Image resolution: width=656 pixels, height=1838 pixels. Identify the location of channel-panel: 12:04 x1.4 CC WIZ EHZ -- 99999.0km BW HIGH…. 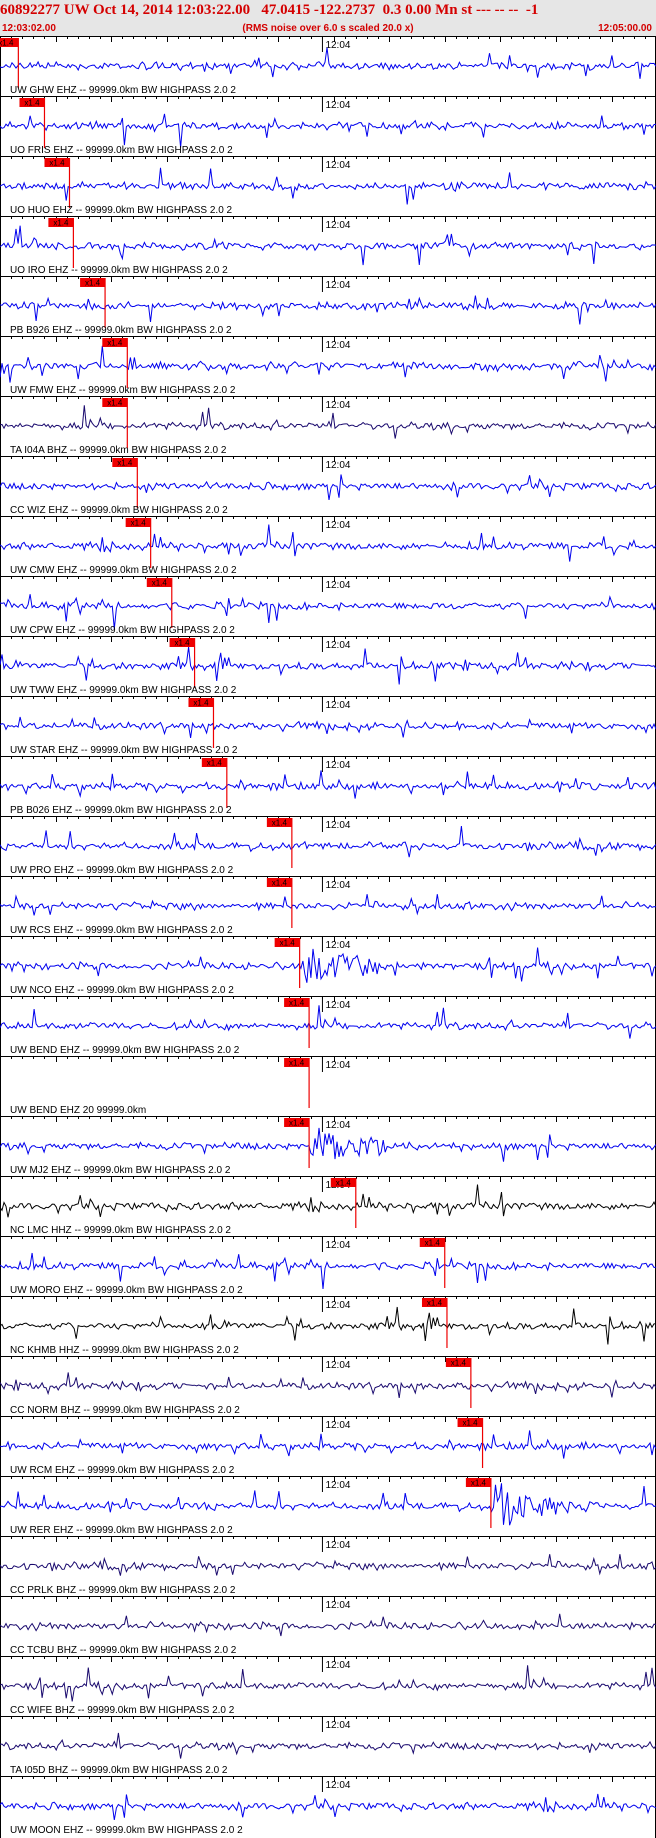
(328, 486).